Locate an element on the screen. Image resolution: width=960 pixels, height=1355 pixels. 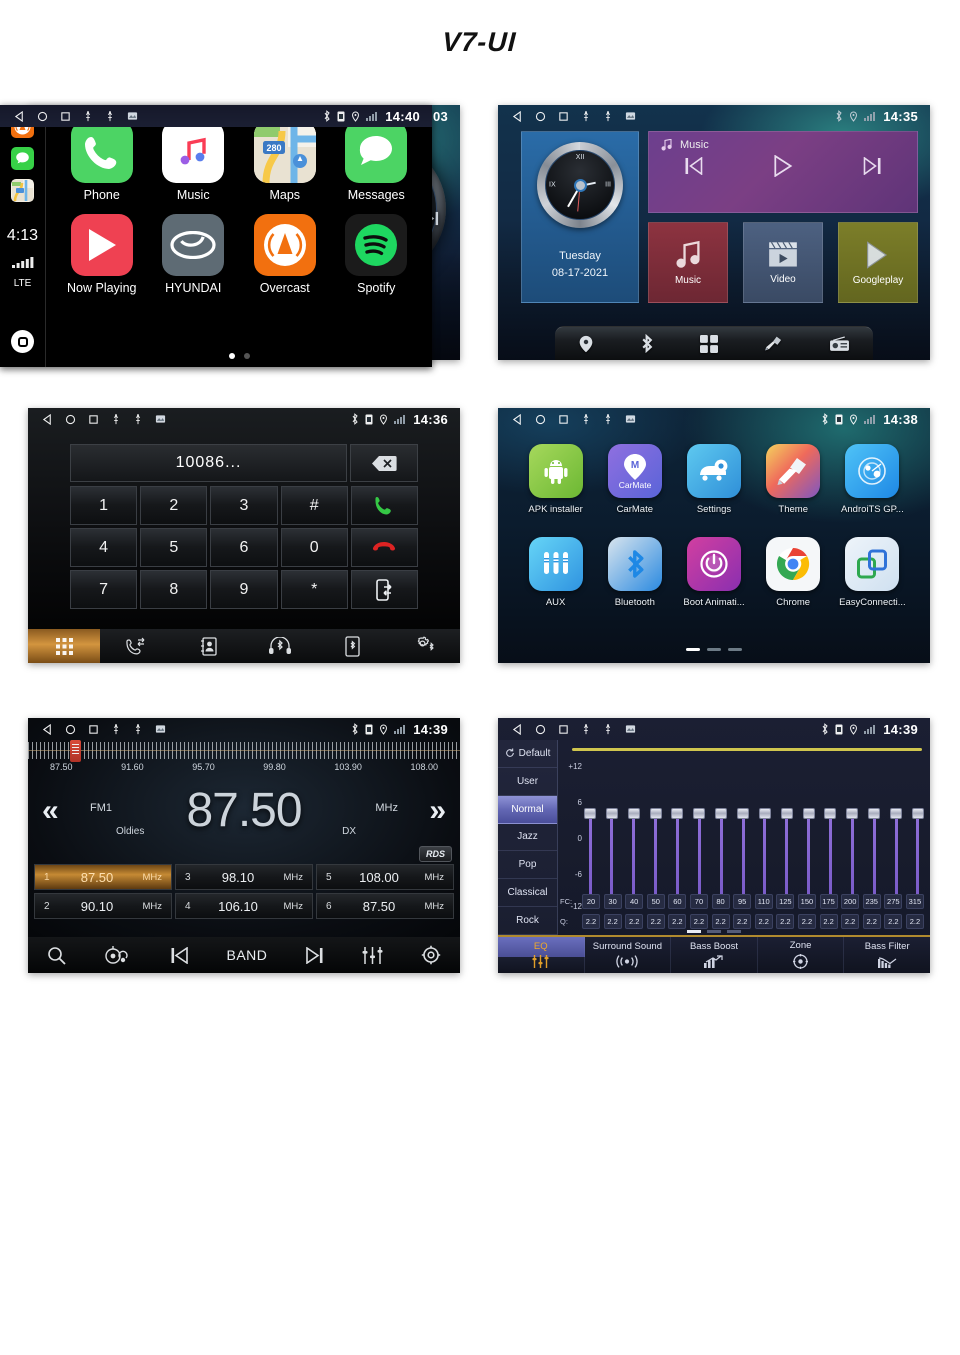
bluetooth-icon is located at coordinates (647, 343).